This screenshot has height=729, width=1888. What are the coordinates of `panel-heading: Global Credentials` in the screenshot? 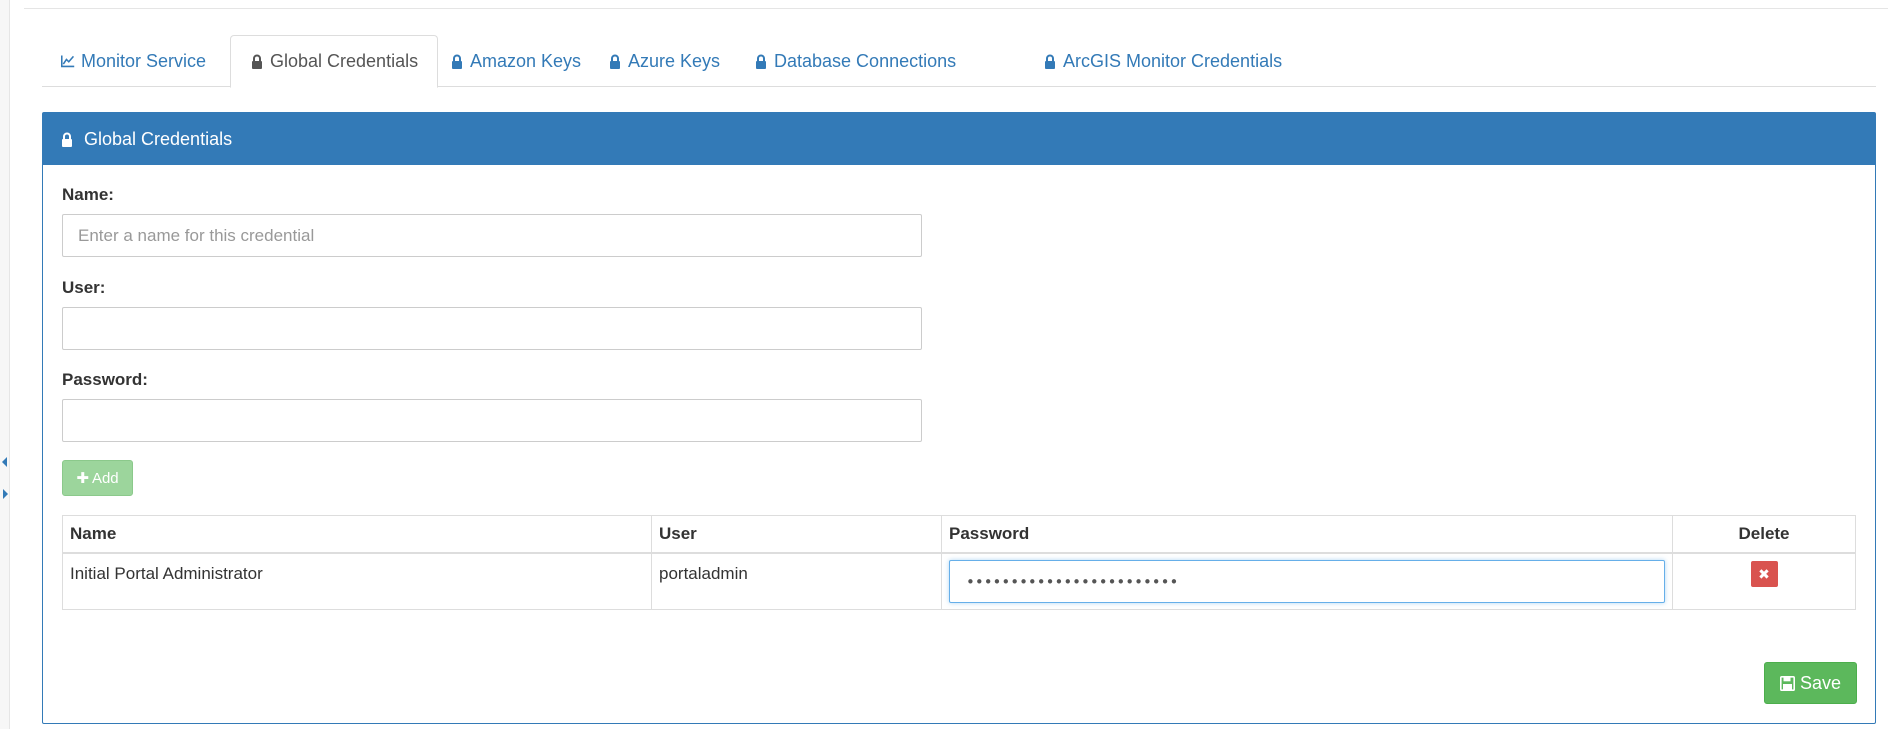 It's located at (959, 139).